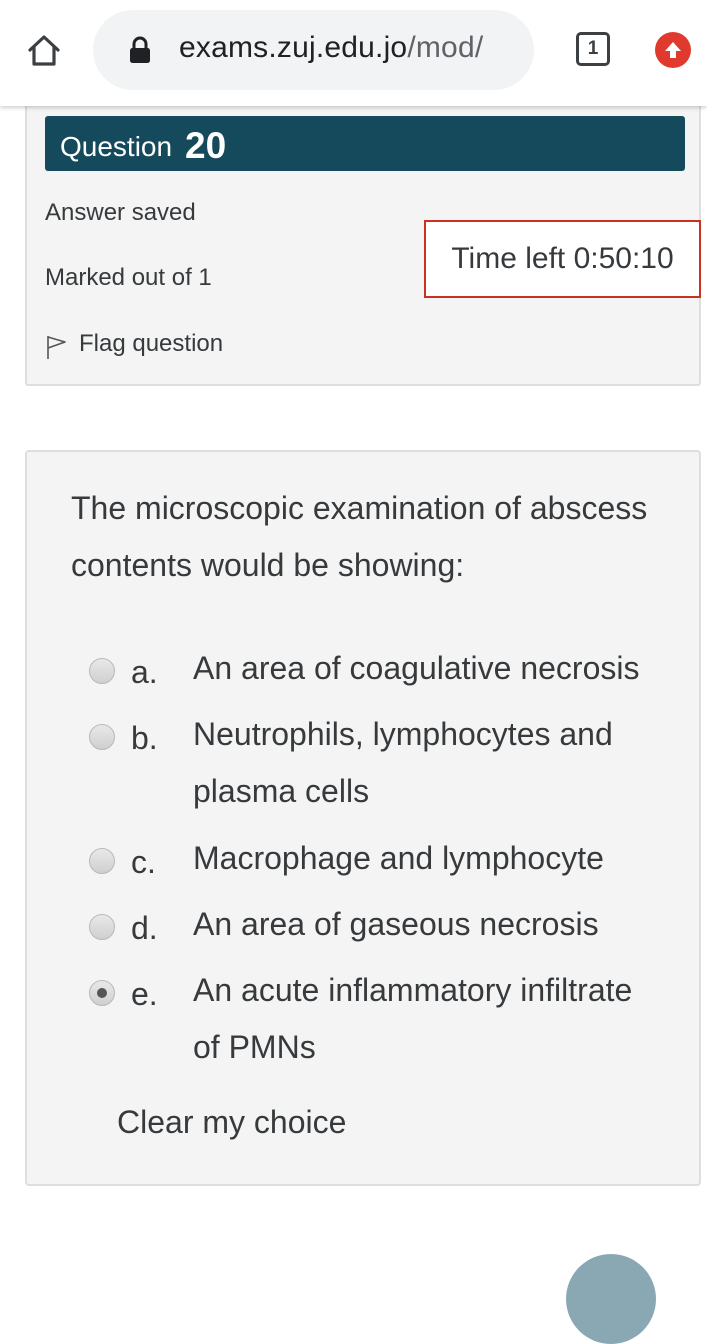  Describe the element at coordinates (293, 47) in the screenshot. I see `url-host: exams.zuj.edu.jo` at that location.